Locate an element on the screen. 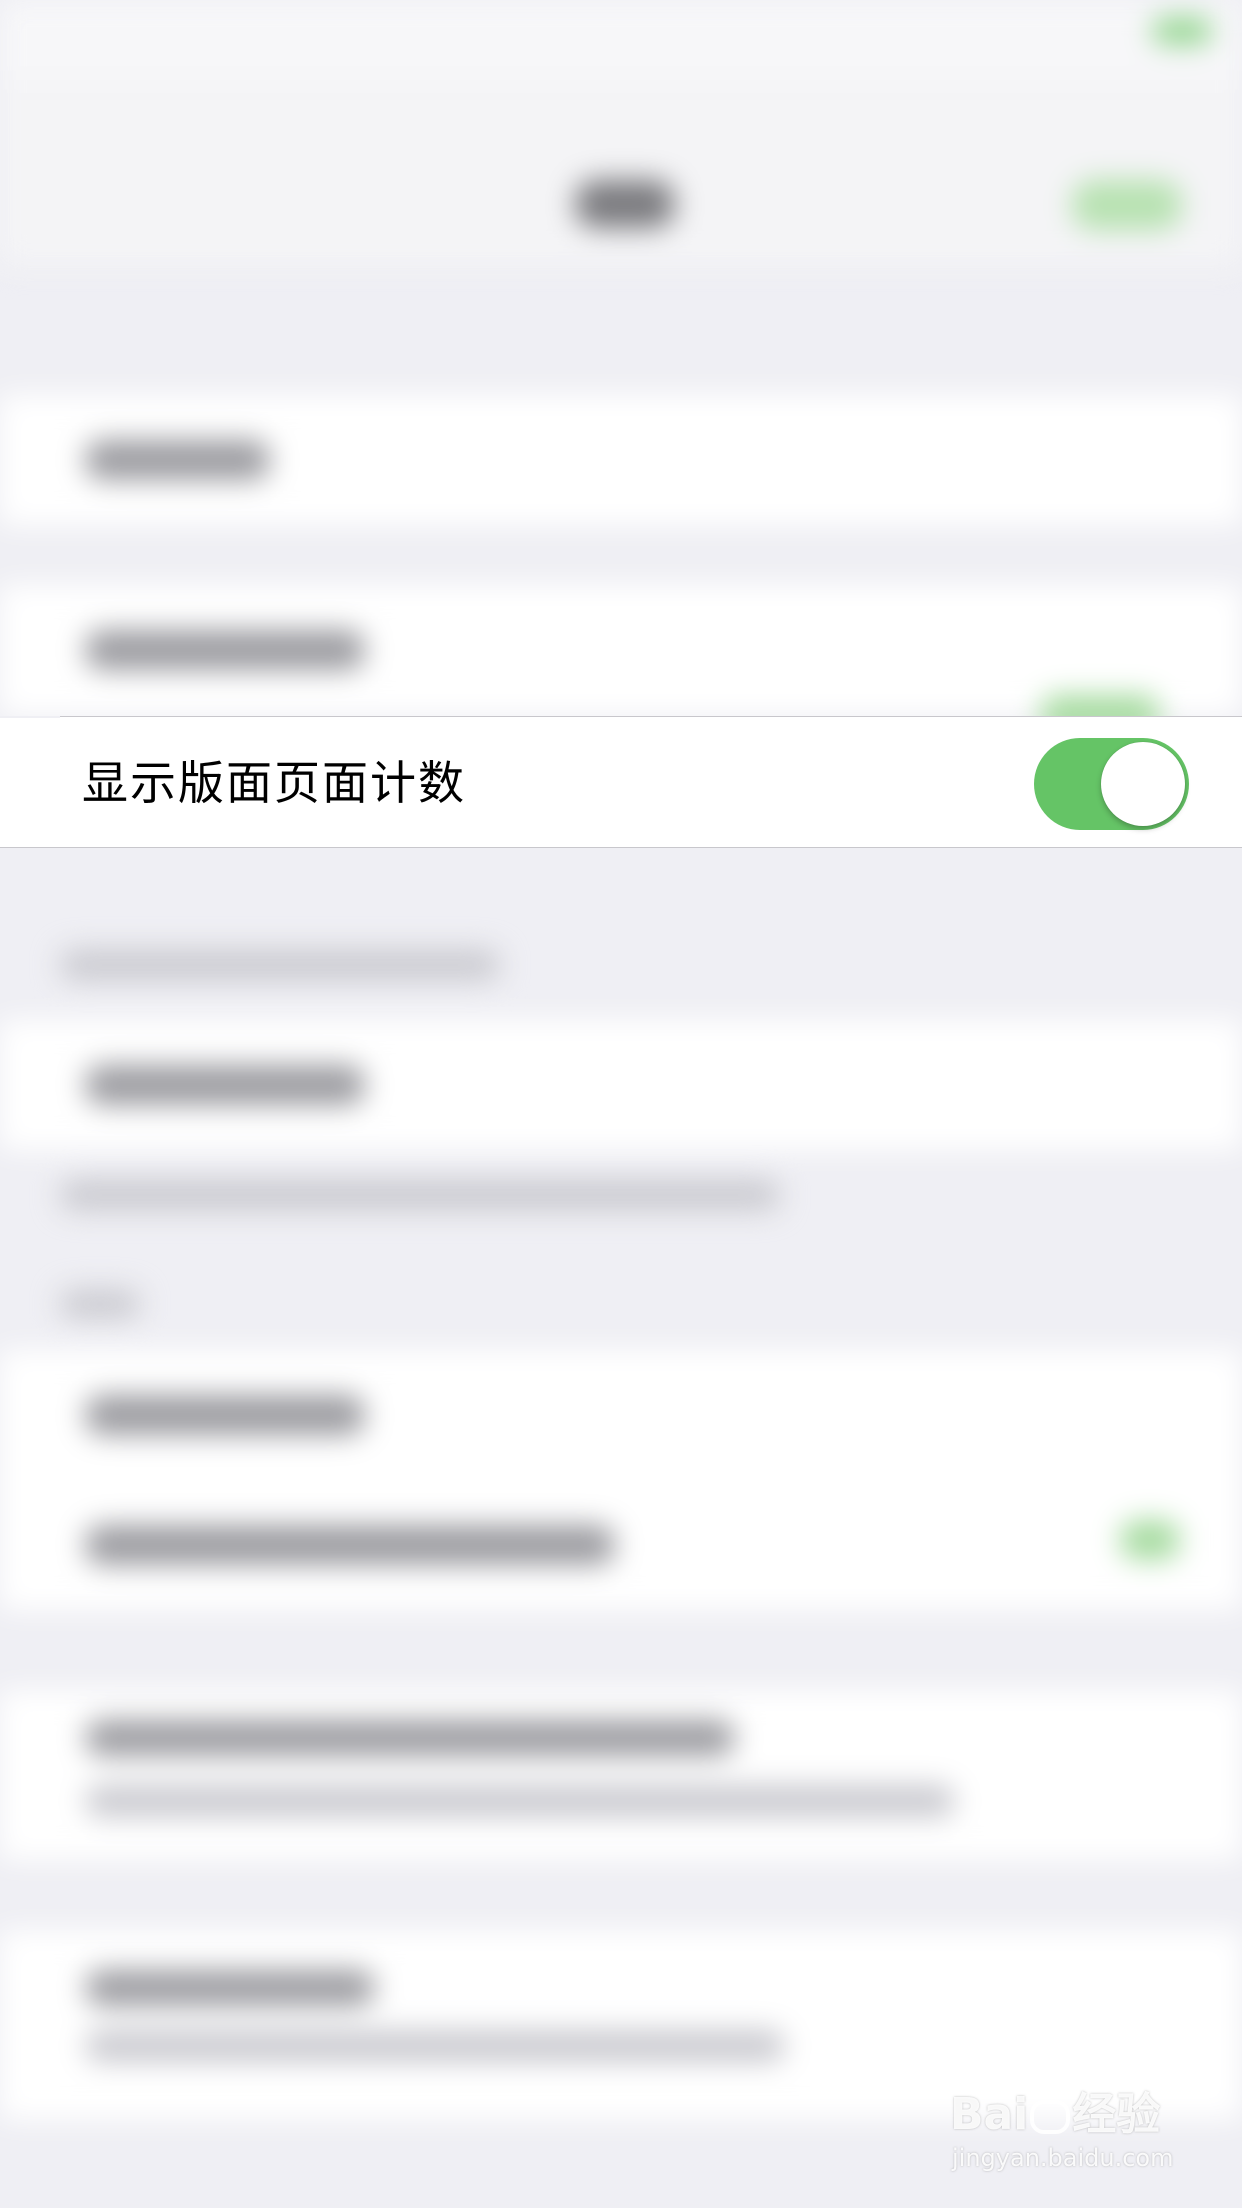 The image size is (1242, 2208). paw-icon is located at coordinates (1050, 2117).